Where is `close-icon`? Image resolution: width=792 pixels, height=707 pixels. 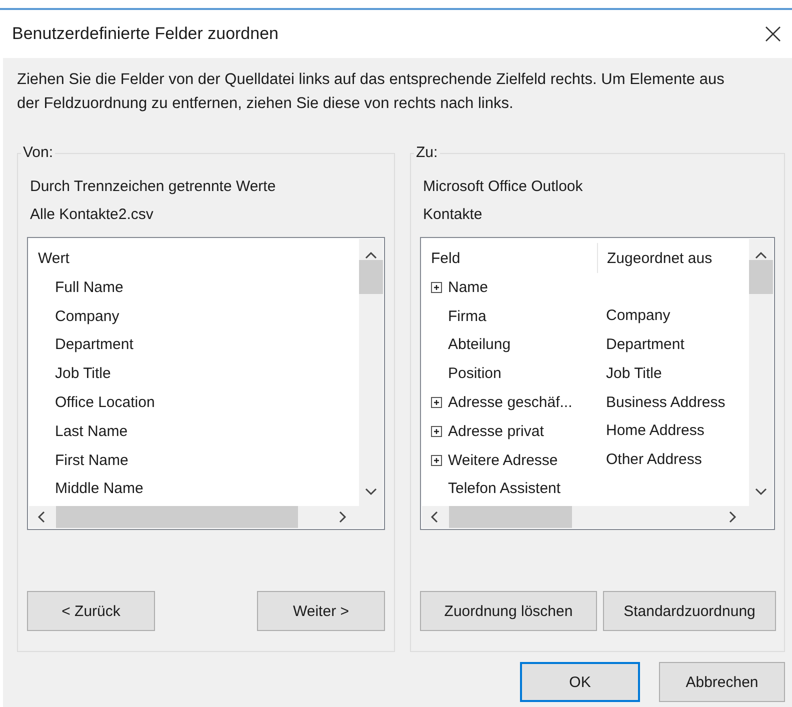 close-icon is located at coordinates (773, 34).